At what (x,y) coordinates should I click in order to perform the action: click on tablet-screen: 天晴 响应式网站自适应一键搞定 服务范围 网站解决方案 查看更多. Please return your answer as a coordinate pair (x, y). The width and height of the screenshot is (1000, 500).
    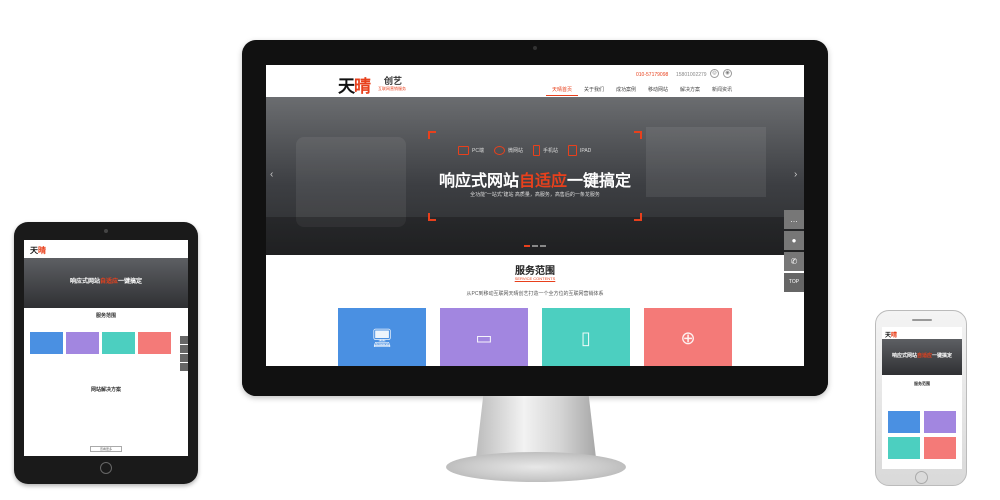
    Looking at the image, I should click on (106, 348).